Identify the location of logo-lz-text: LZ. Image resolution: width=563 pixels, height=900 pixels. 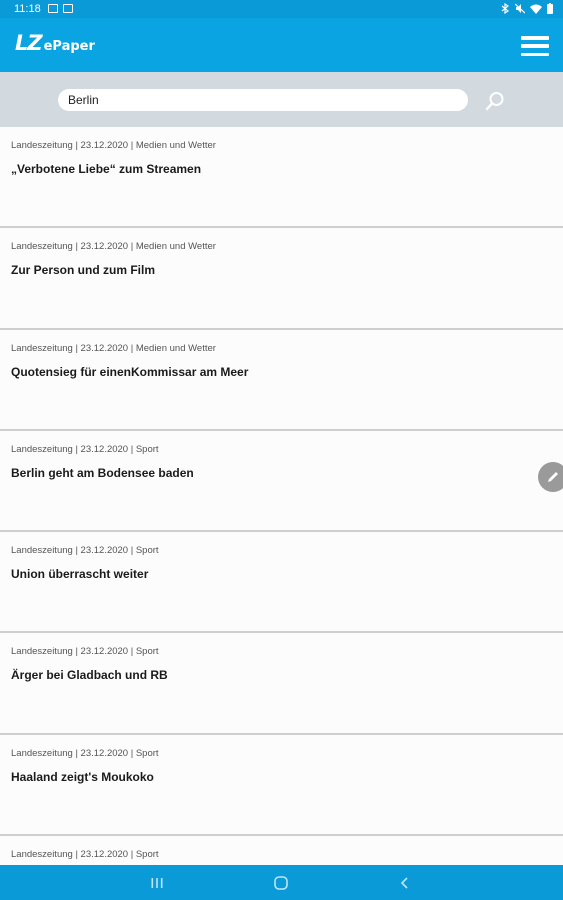
(29, 43).